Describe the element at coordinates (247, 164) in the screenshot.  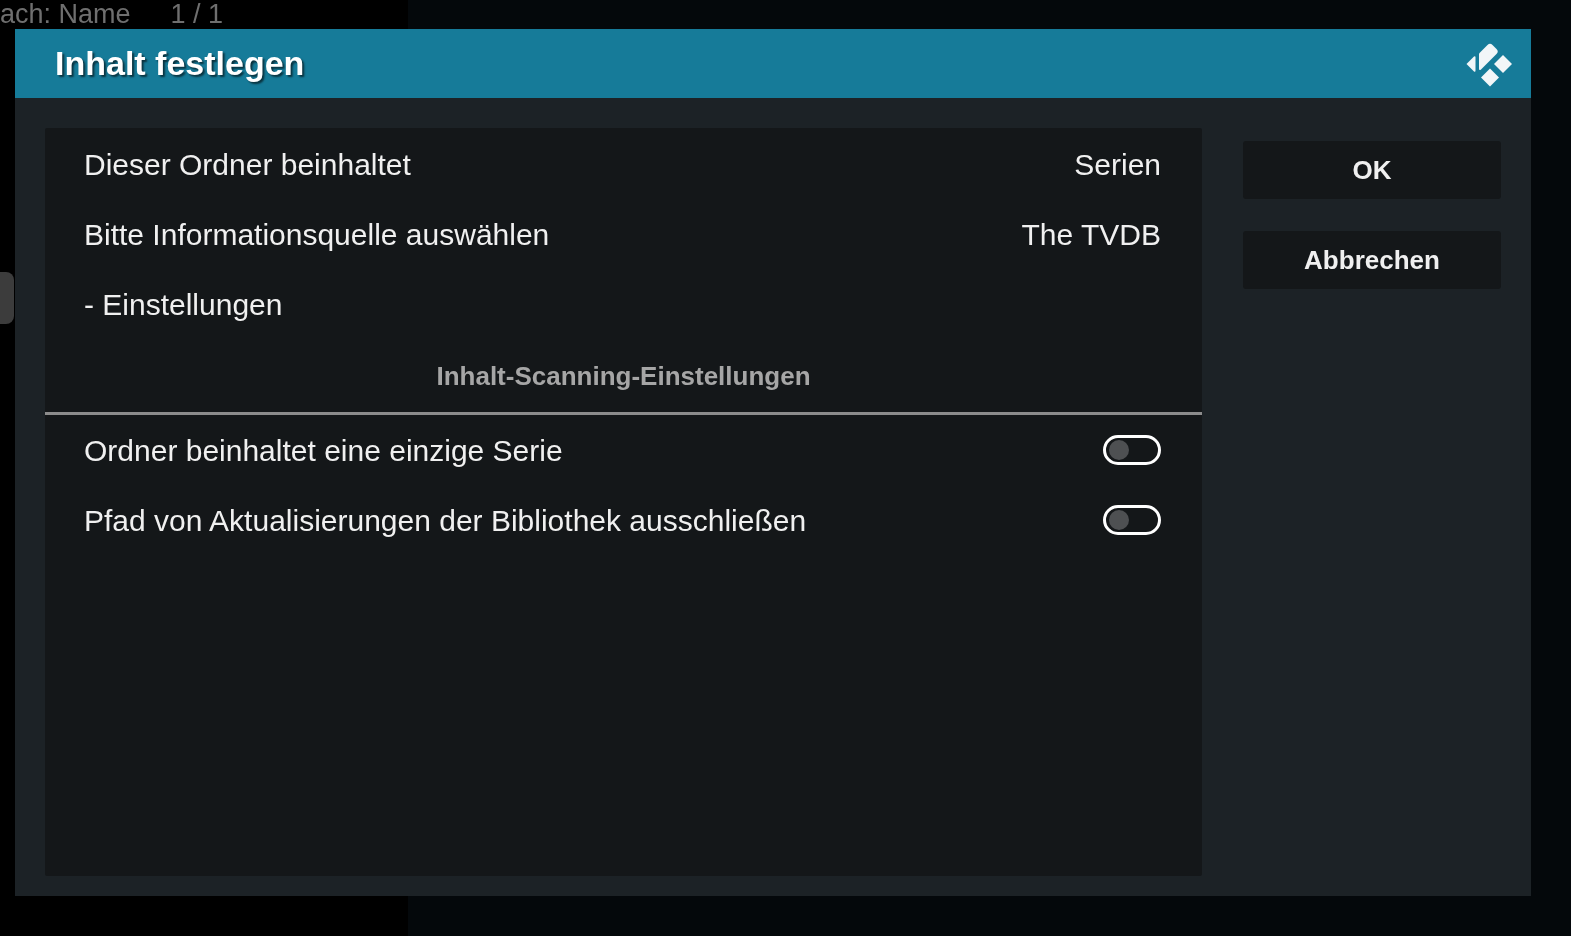
I see `setting-label: Dieser Ordner beinhaltet` at that location.